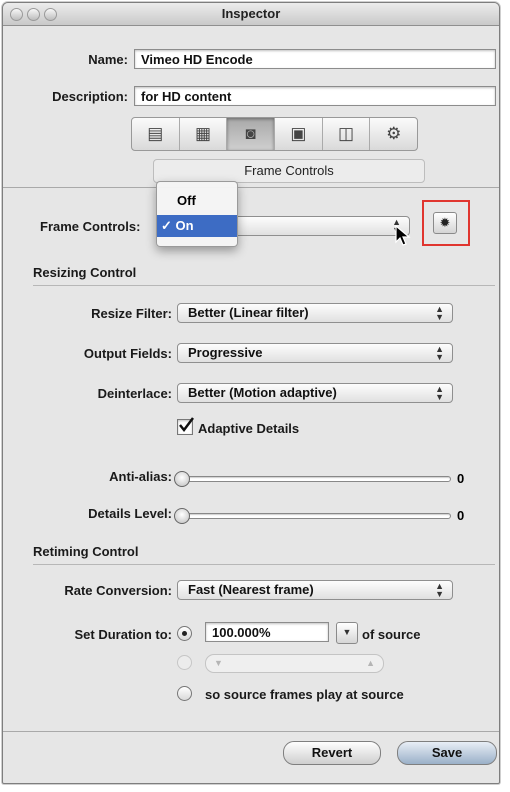 The image size is (510, 792). I want to click on gear-icon: ✹, so click(445, 222).